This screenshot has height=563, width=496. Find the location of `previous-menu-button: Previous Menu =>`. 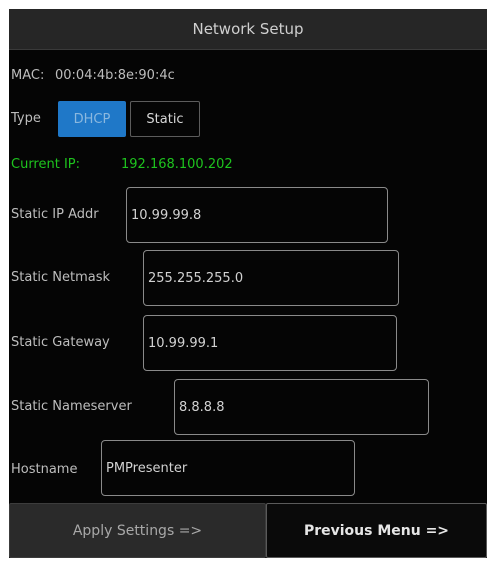

previous-menu-button: Previous Menu => is located at coordinates (376, 530).